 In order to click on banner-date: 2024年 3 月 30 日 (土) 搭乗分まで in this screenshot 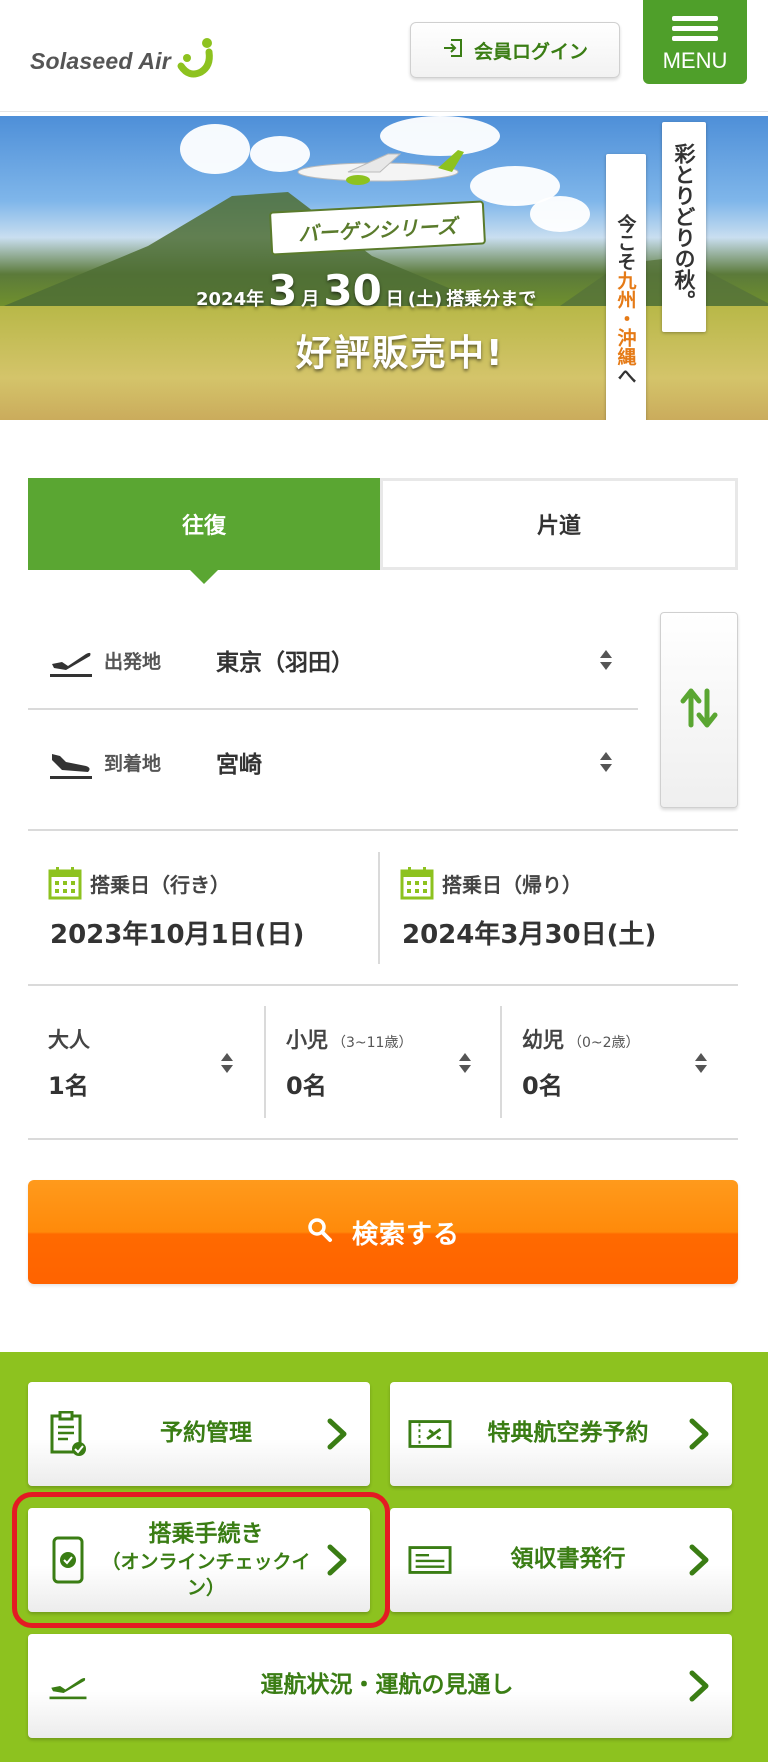, I will do `click(366, 290)`.